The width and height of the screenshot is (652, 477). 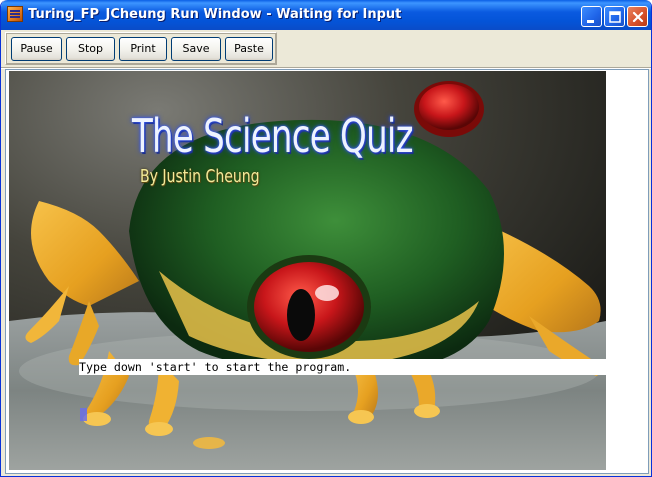 What do you see at coordinates (591, 16) in the screenshot?
I see `minimize-button` at bounding box center [591, 16].